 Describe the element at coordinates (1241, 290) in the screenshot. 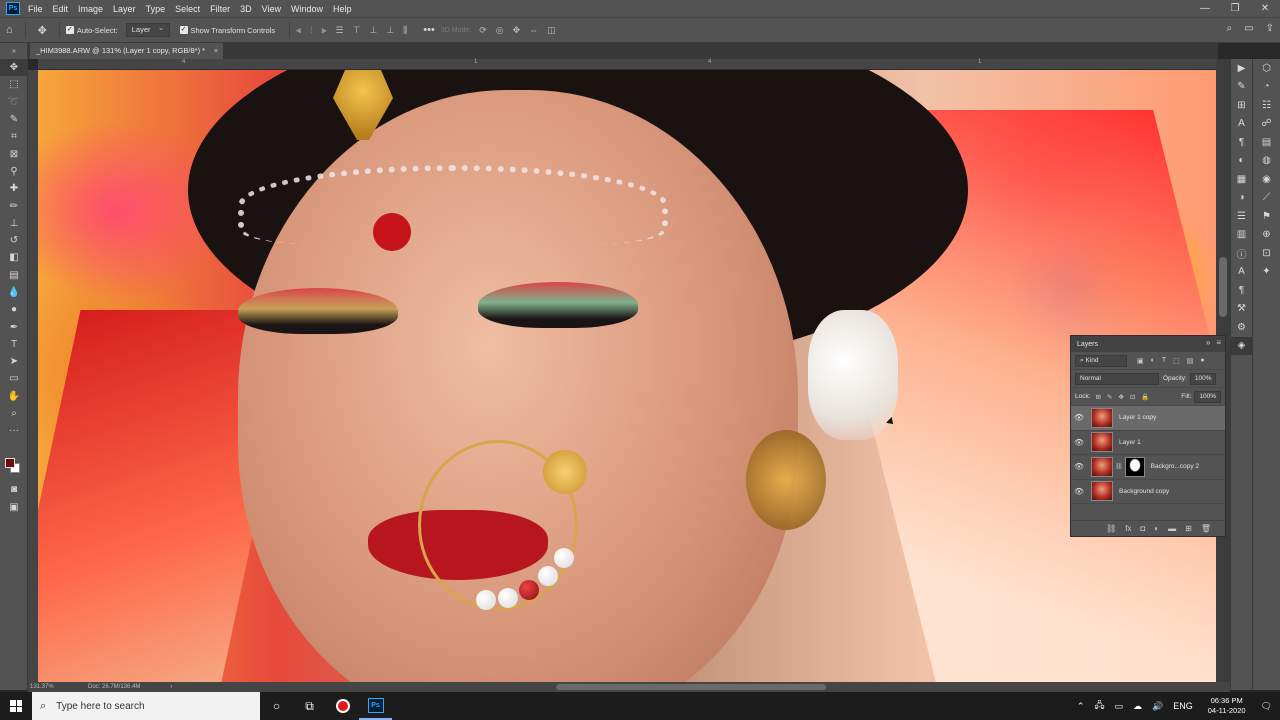

I see `paragraph-styles-icon: ¶` at that location.